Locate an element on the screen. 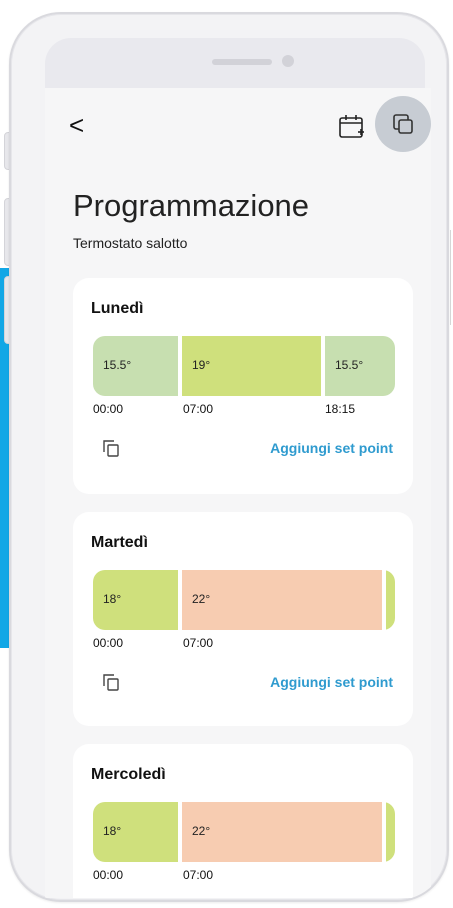 The image size is (453, 908). copy-icon is located at coordinates (403, 124).